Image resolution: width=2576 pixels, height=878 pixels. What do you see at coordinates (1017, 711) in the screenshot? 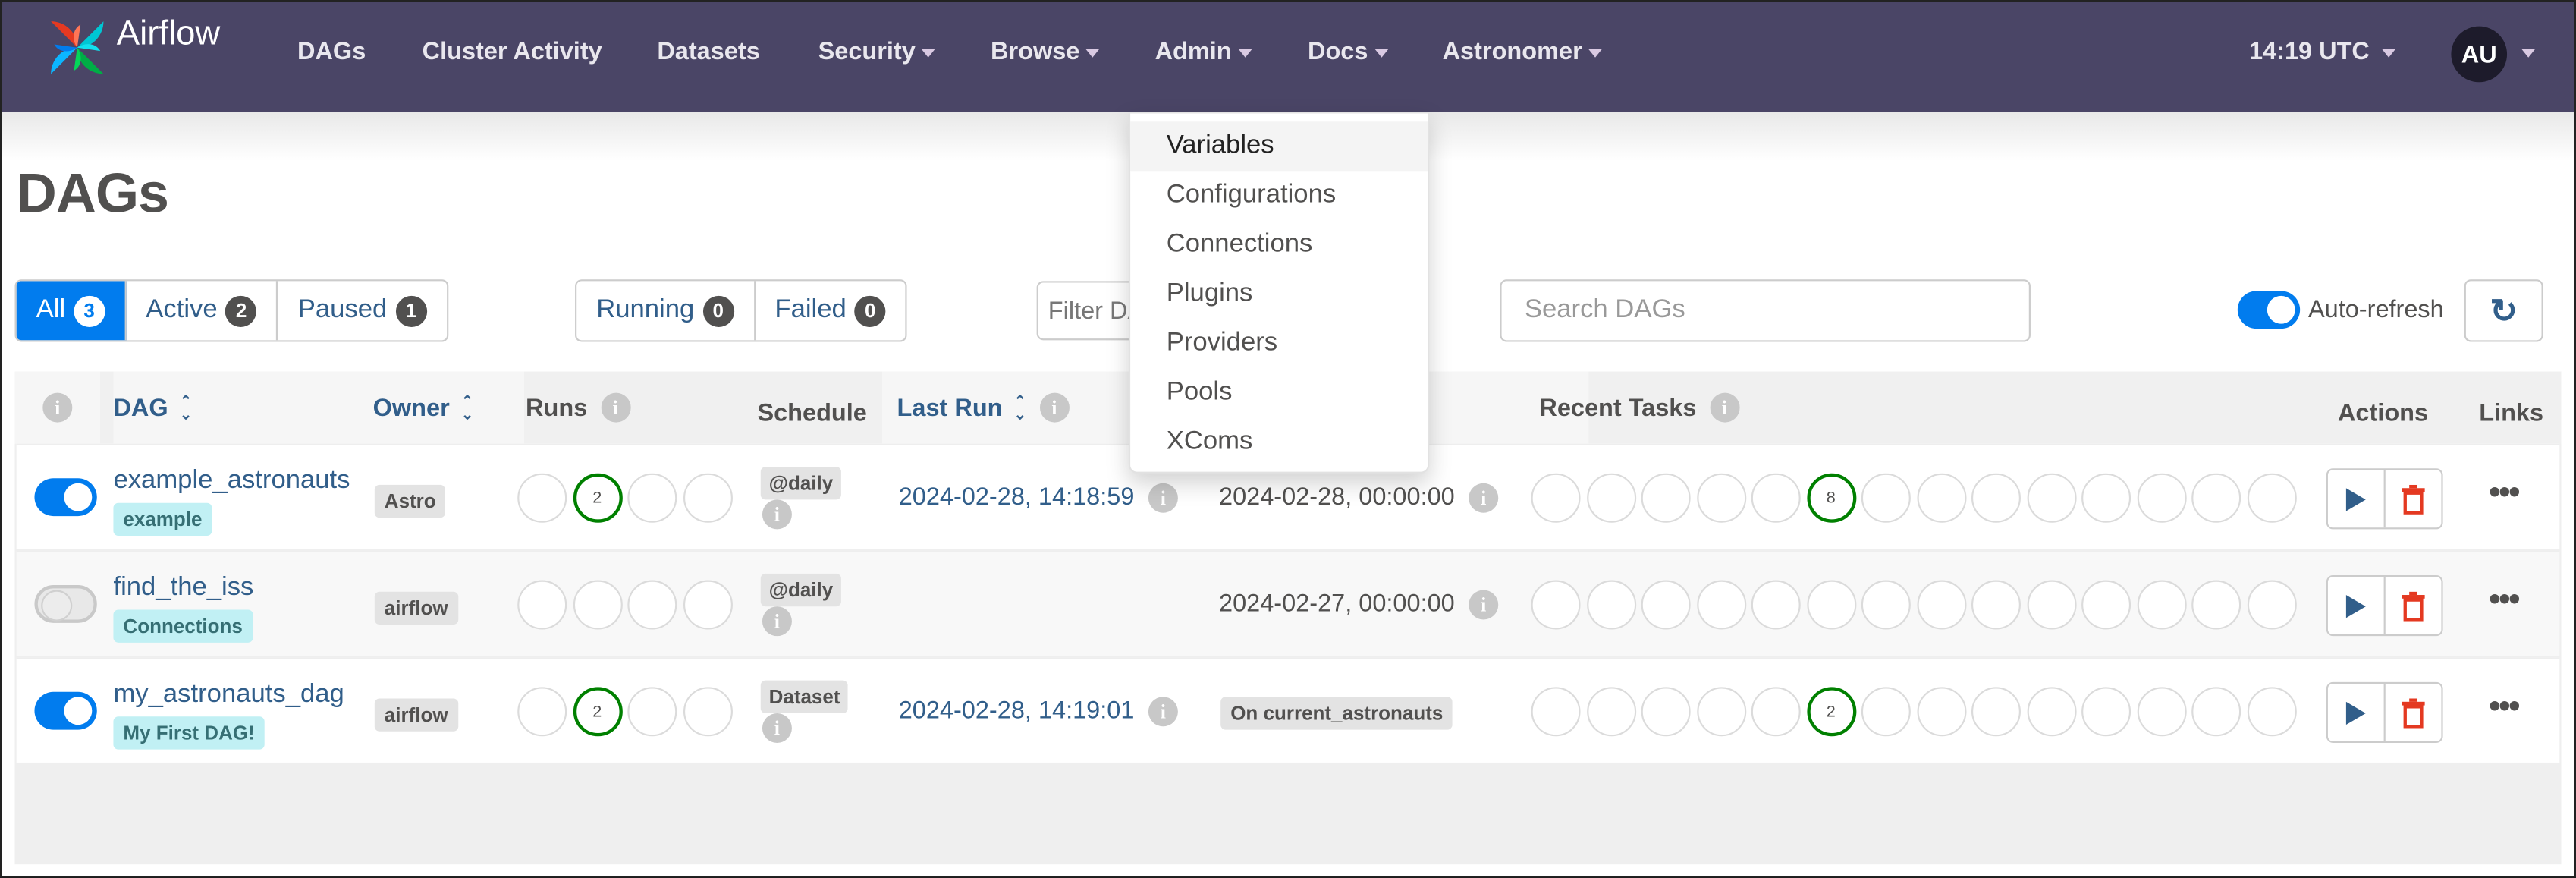
I see `last-run-link: 2024-02-28, 14:19:01` at bounding box center [1017, 711].